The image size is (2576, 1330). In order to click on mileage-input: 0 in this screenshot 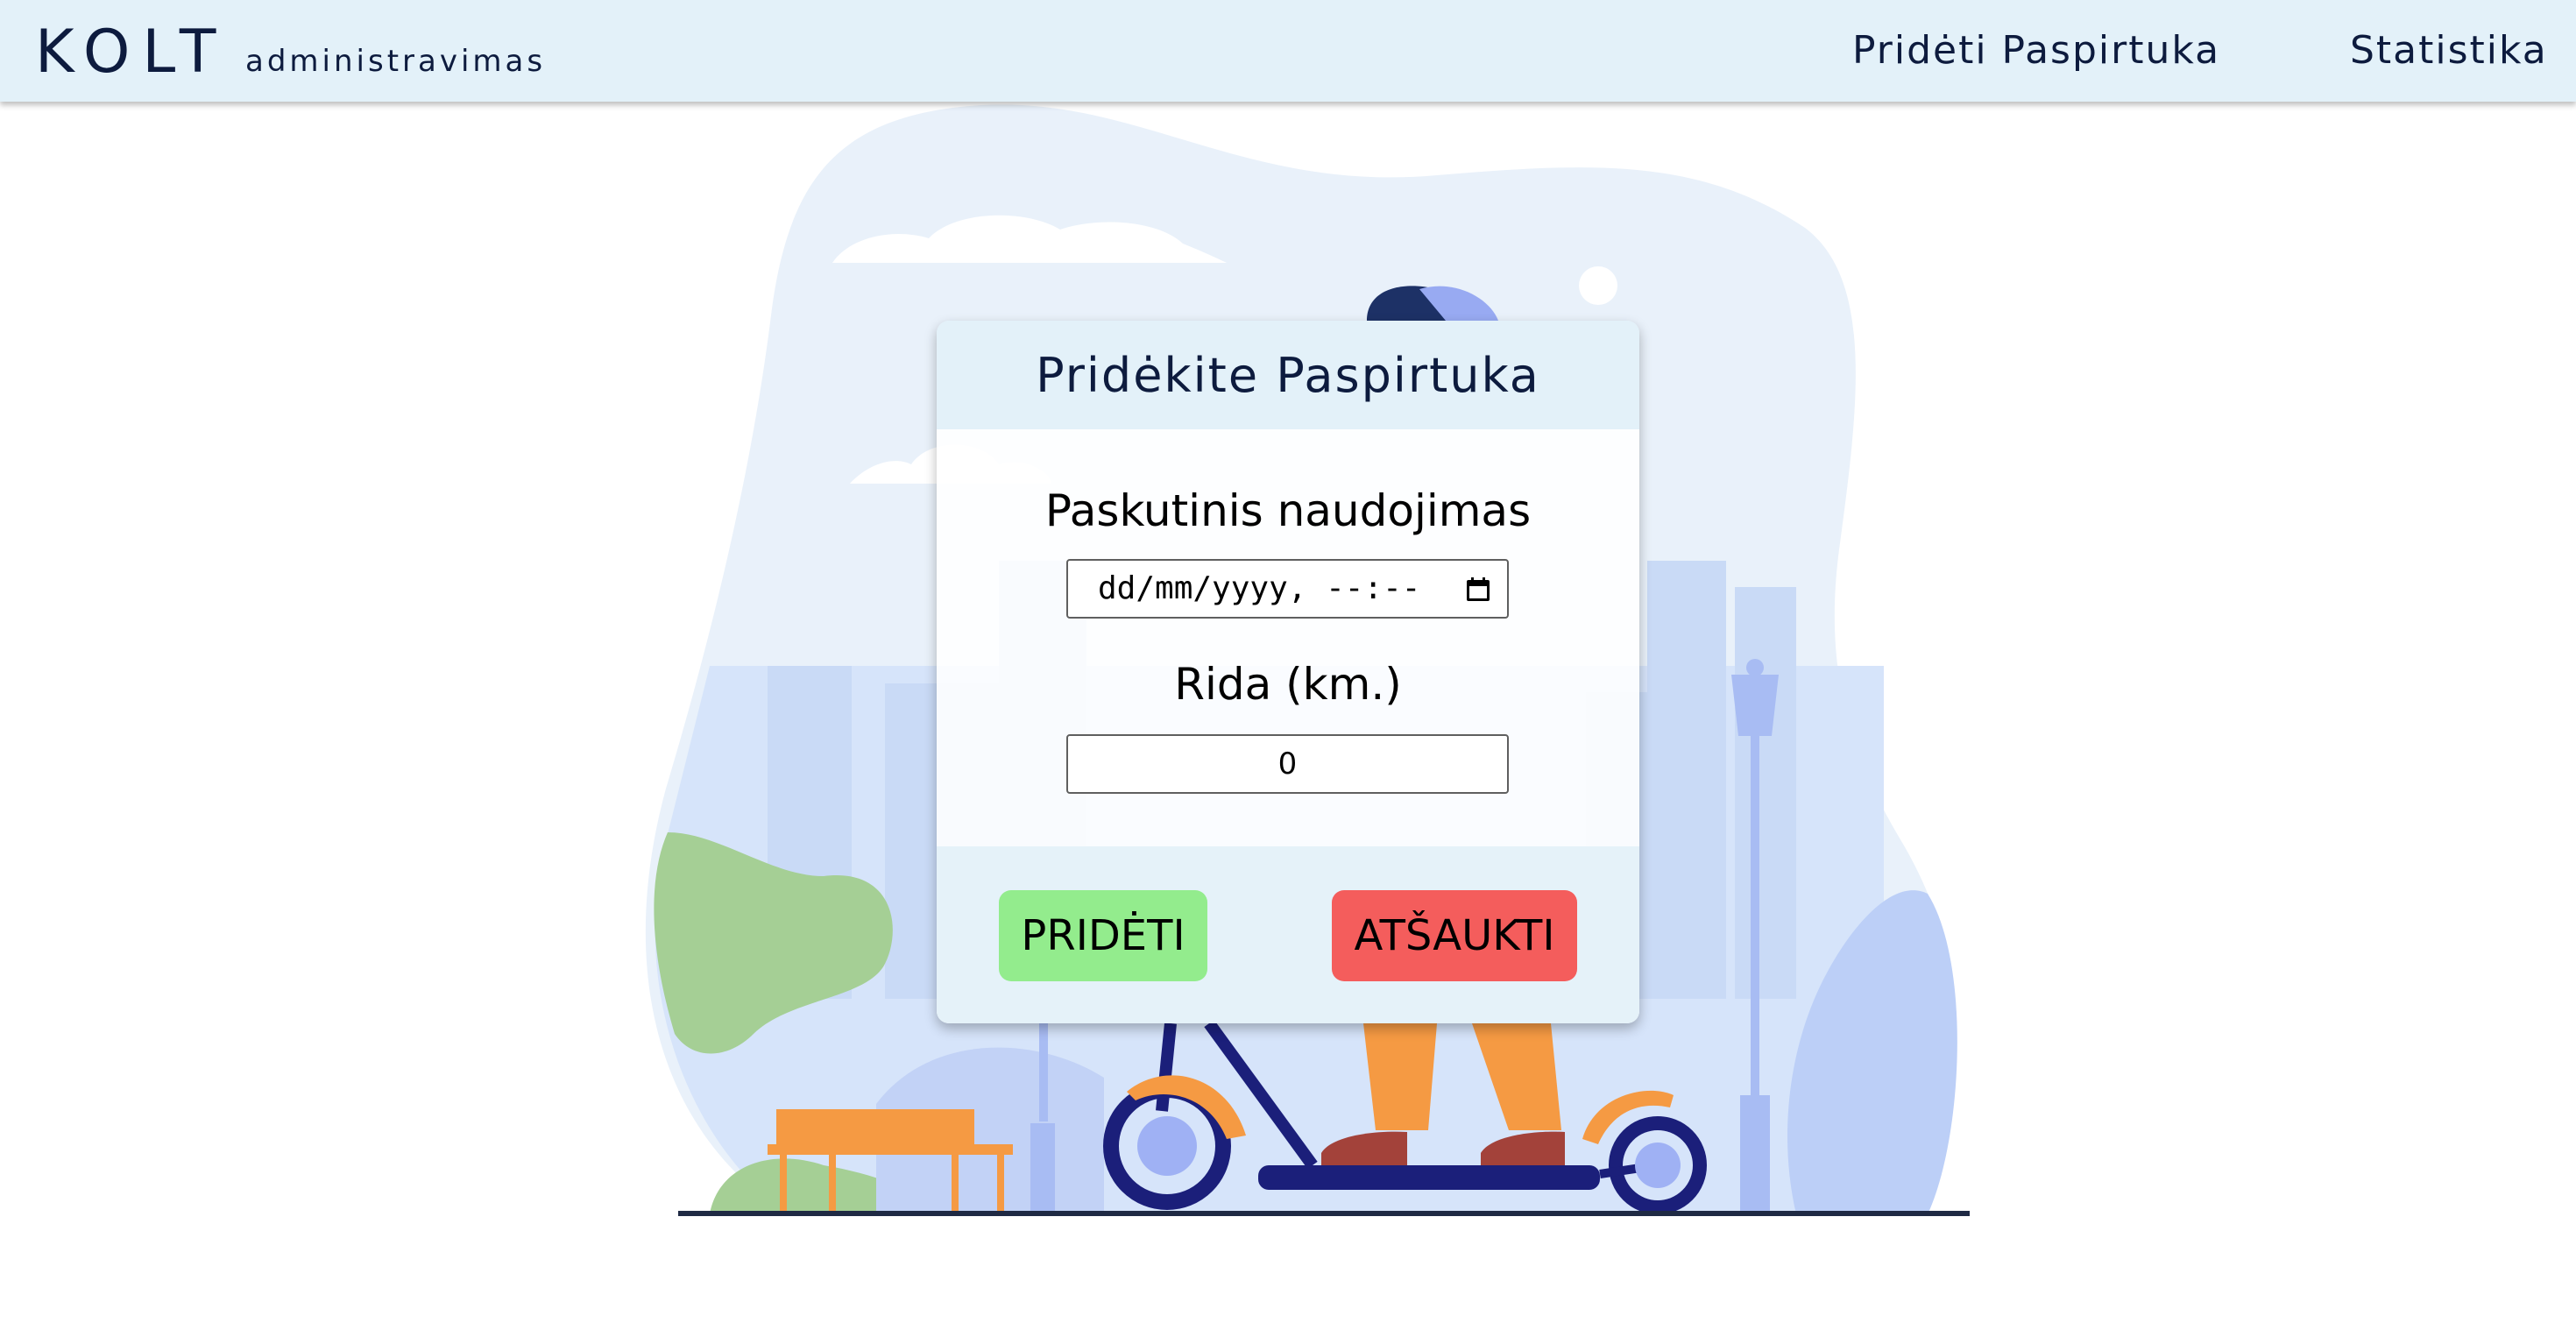, I will do `click(1287, 764)`.